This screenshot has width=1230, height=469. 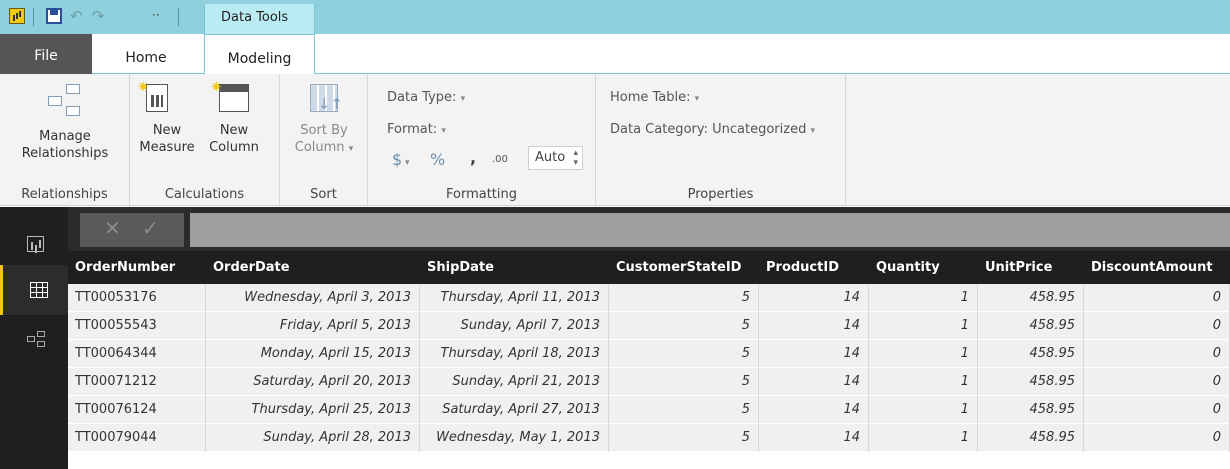 What do you see at coordinates (234, 117) in the screenshot?
I see `new-column-button: ✷ New Column` at bounding box center [234, 117].